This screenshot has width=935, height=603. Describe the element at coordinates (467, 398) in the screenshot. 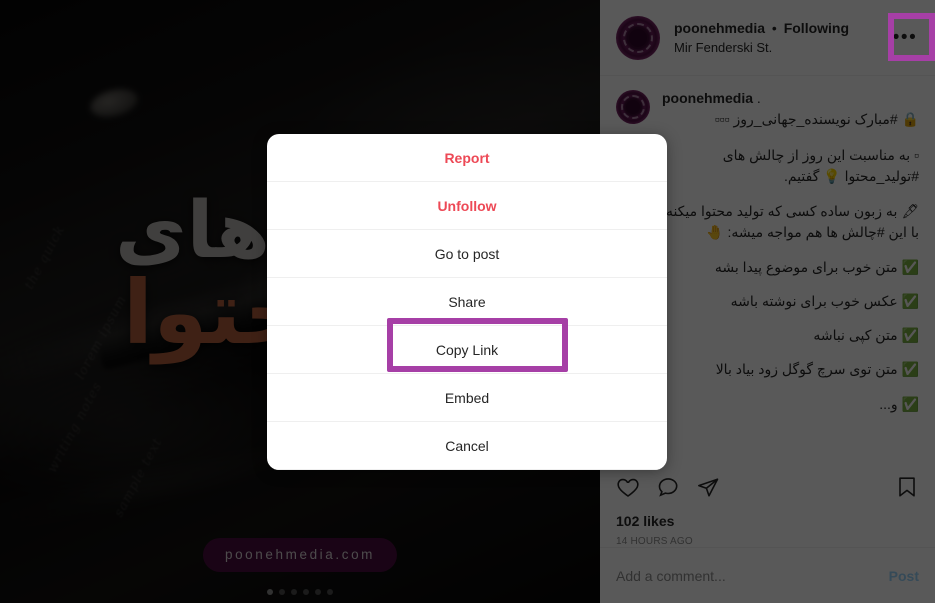

I see `modal-item-embed: Embed` at that location.